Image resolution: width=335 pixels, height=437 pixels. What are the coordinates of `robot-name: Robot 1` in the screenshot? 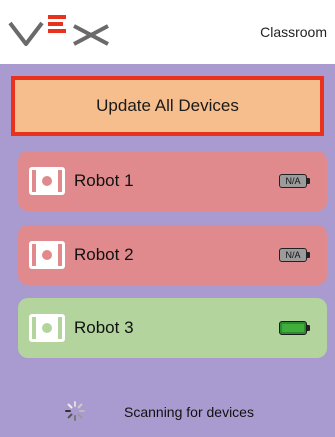 It's located at (104, 180).